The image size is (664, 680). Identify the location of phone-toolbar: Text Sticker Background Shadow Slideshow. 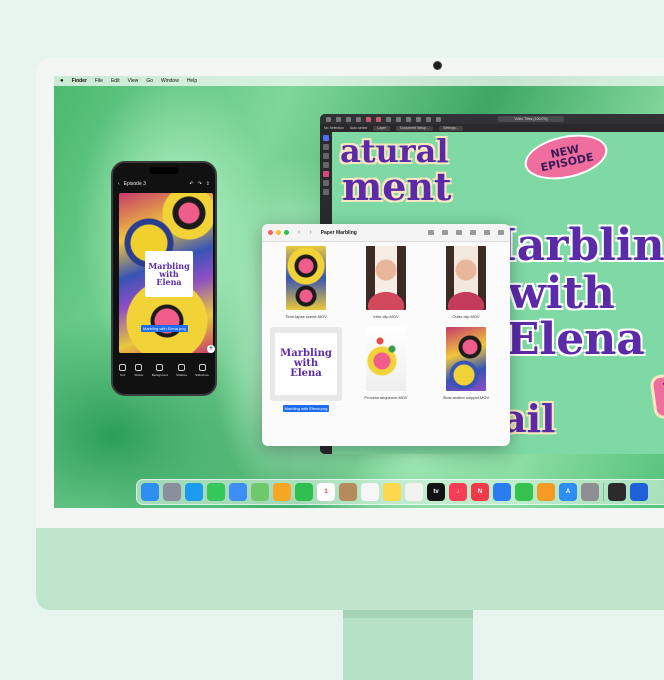
(164, 370).